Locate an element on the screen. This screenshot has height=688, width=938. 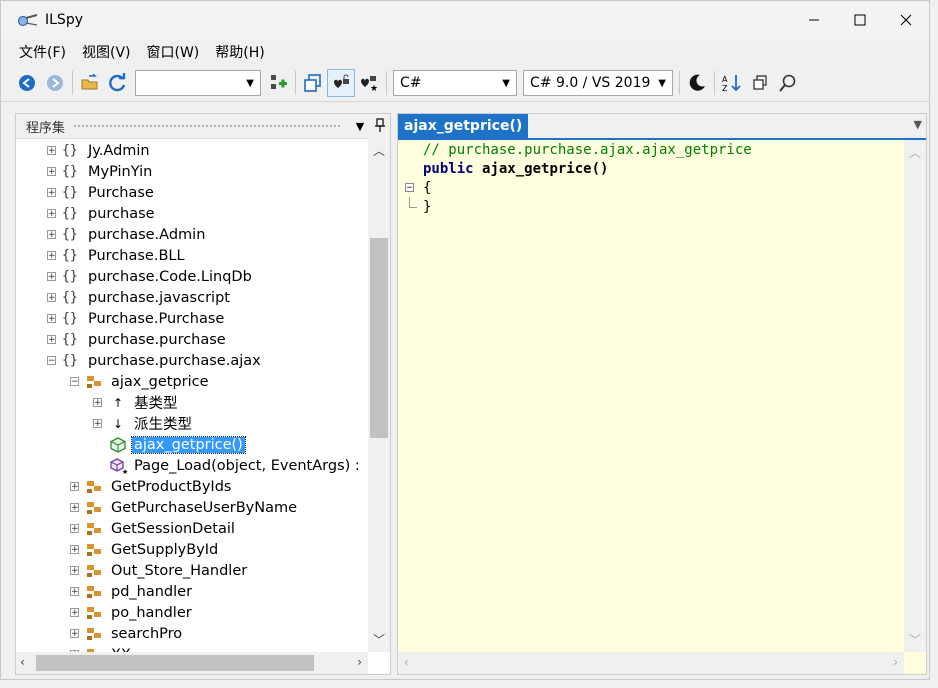
tree-horizontal-scrollbar: ‹ › is located at coordinates (192, 663).